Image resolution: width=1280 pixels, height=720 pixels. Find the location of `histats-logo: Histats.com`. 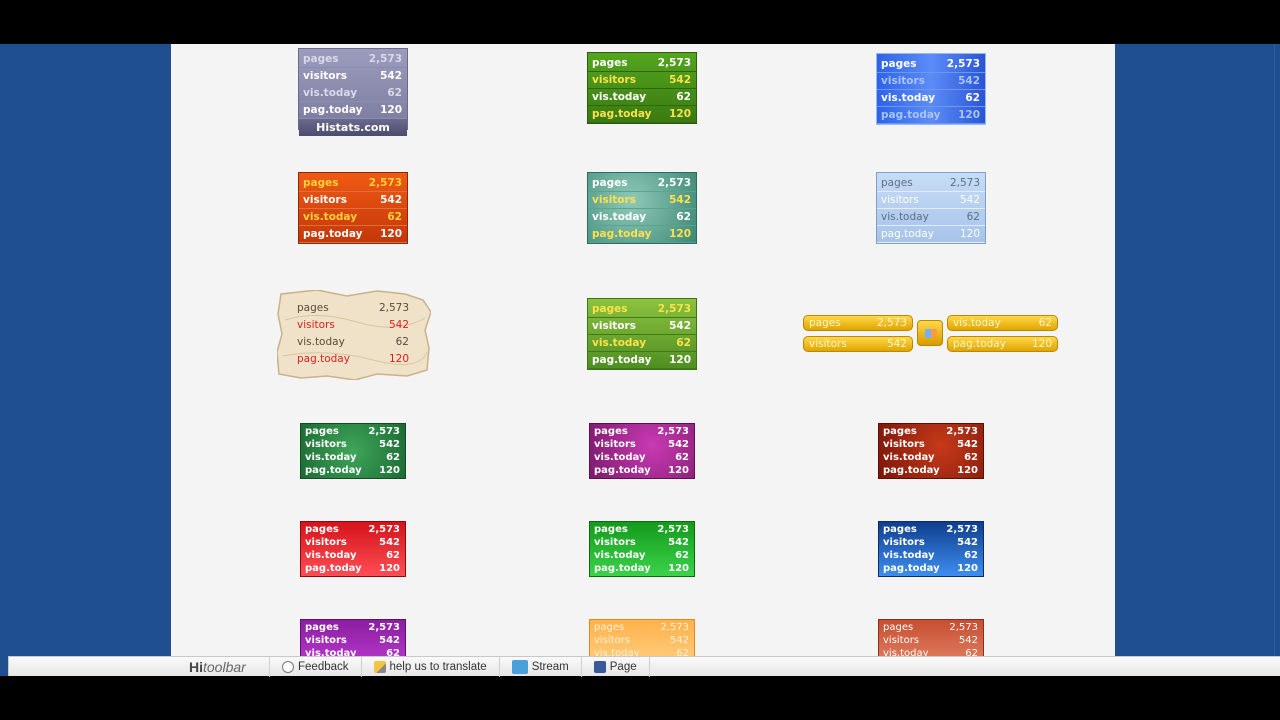

histats-logo: Histats.com is located at coordinates (353, 127).